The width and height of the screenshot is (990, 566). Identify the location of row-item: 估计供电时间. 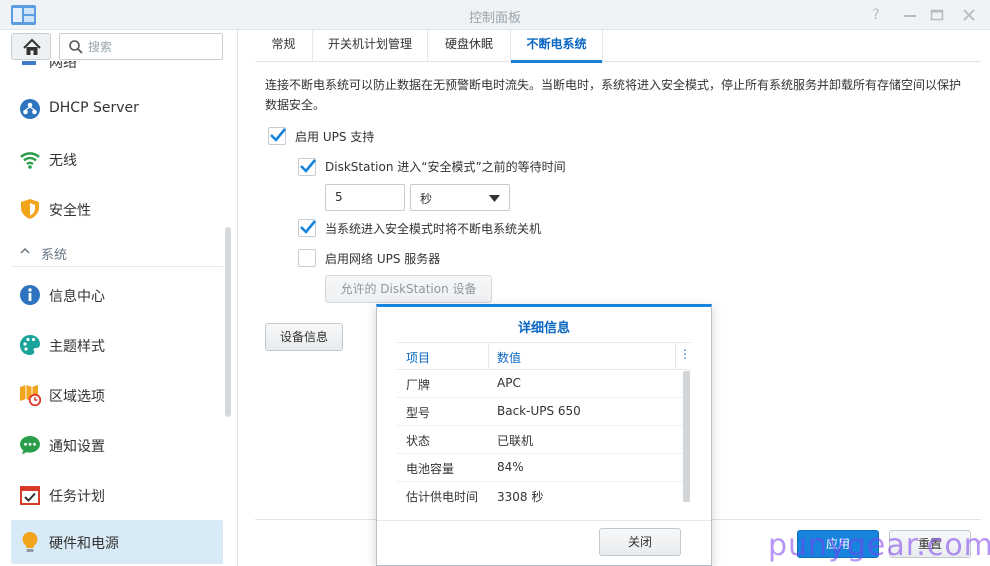
(442, 497).